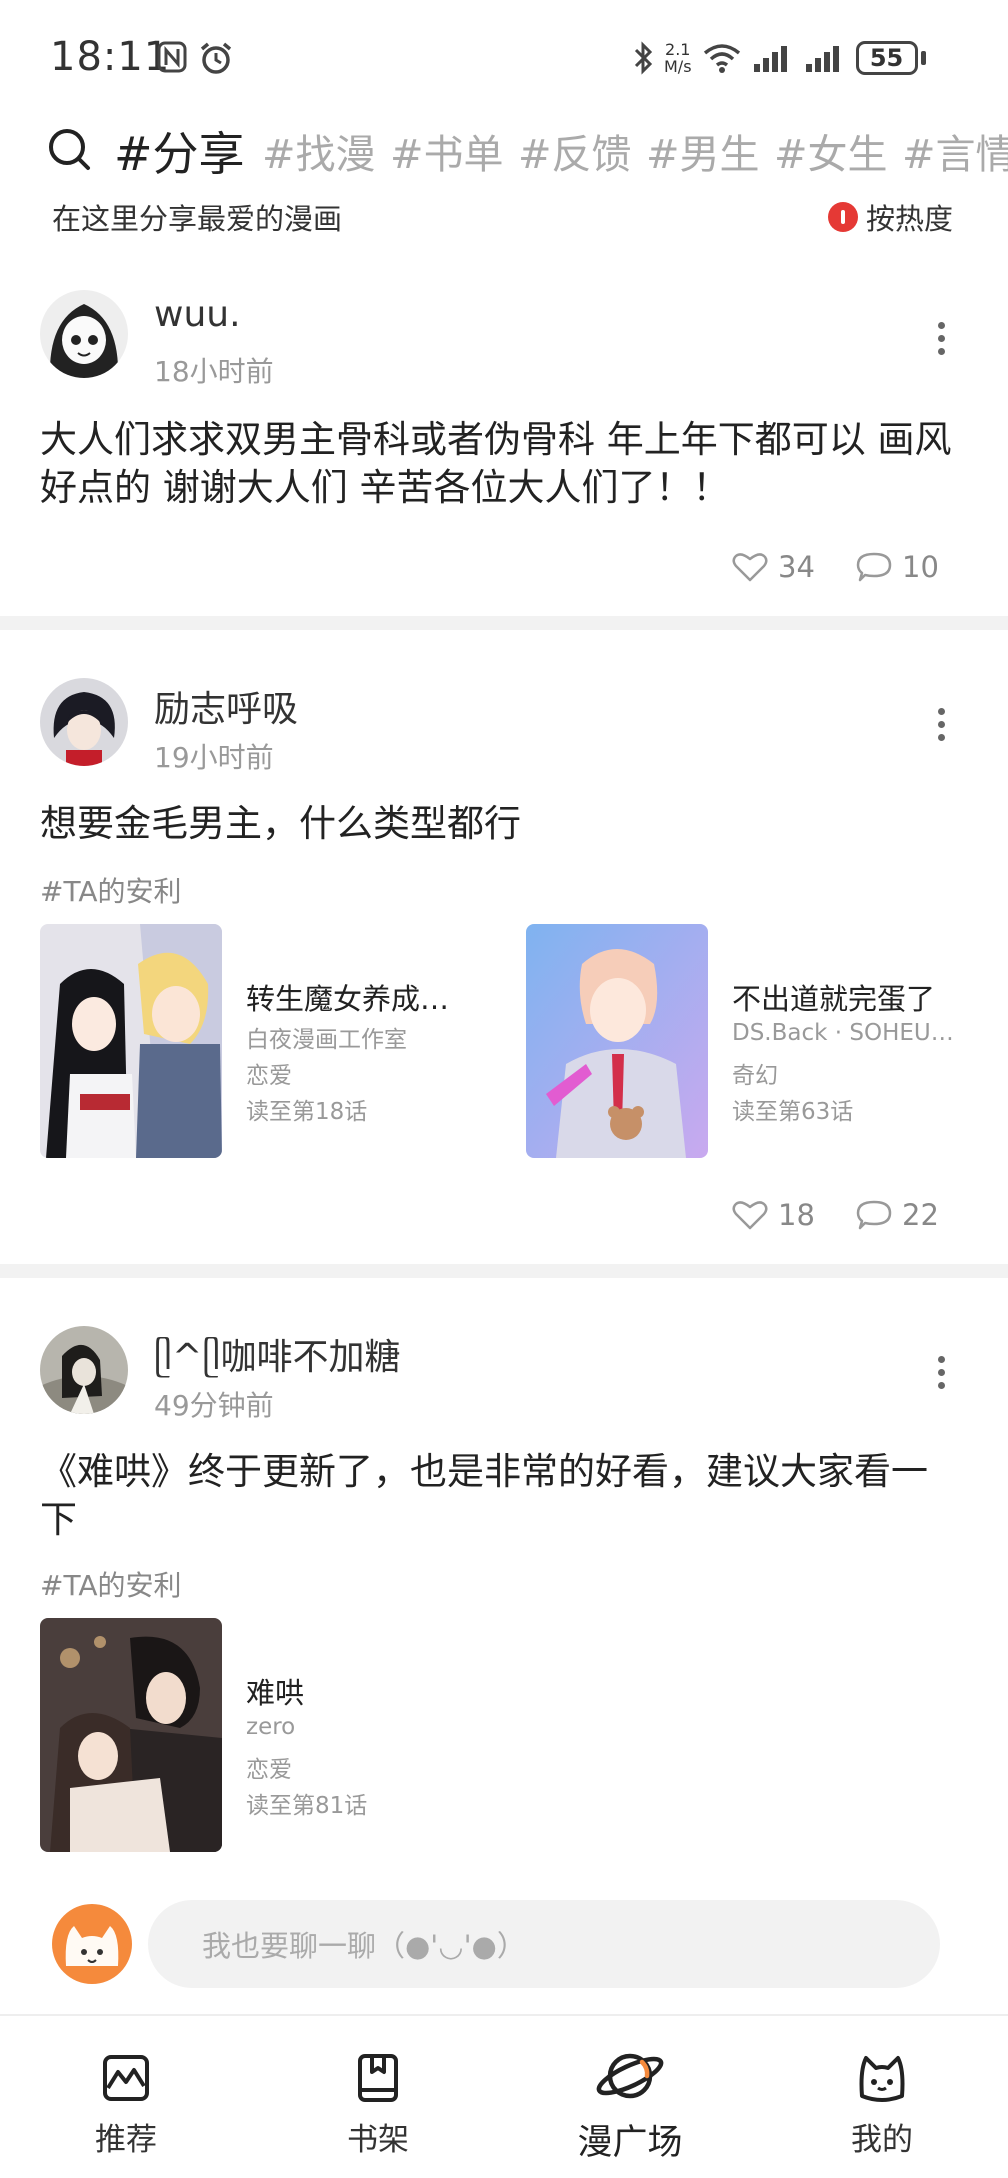 The image size is (1008, 2178). Describe the element at coordinates (831, 151) in the screenshot. I see `tag-female: #女生` at that location.